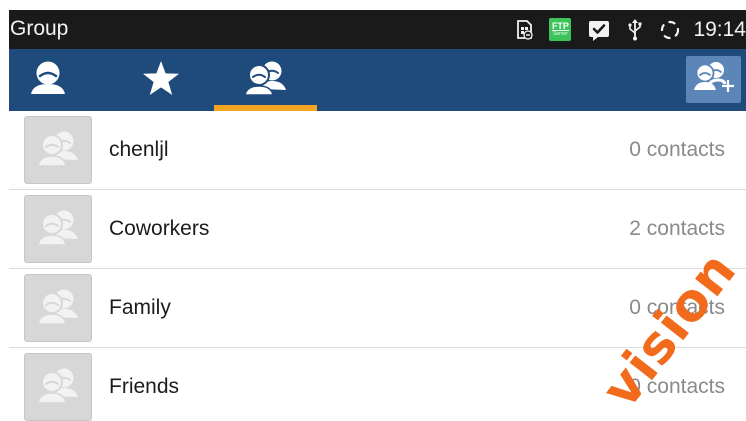  What do you see at coordinates (159, 228) in the screenshot?
I see `group-name: Coworkers` at bounding box center [159, 228].